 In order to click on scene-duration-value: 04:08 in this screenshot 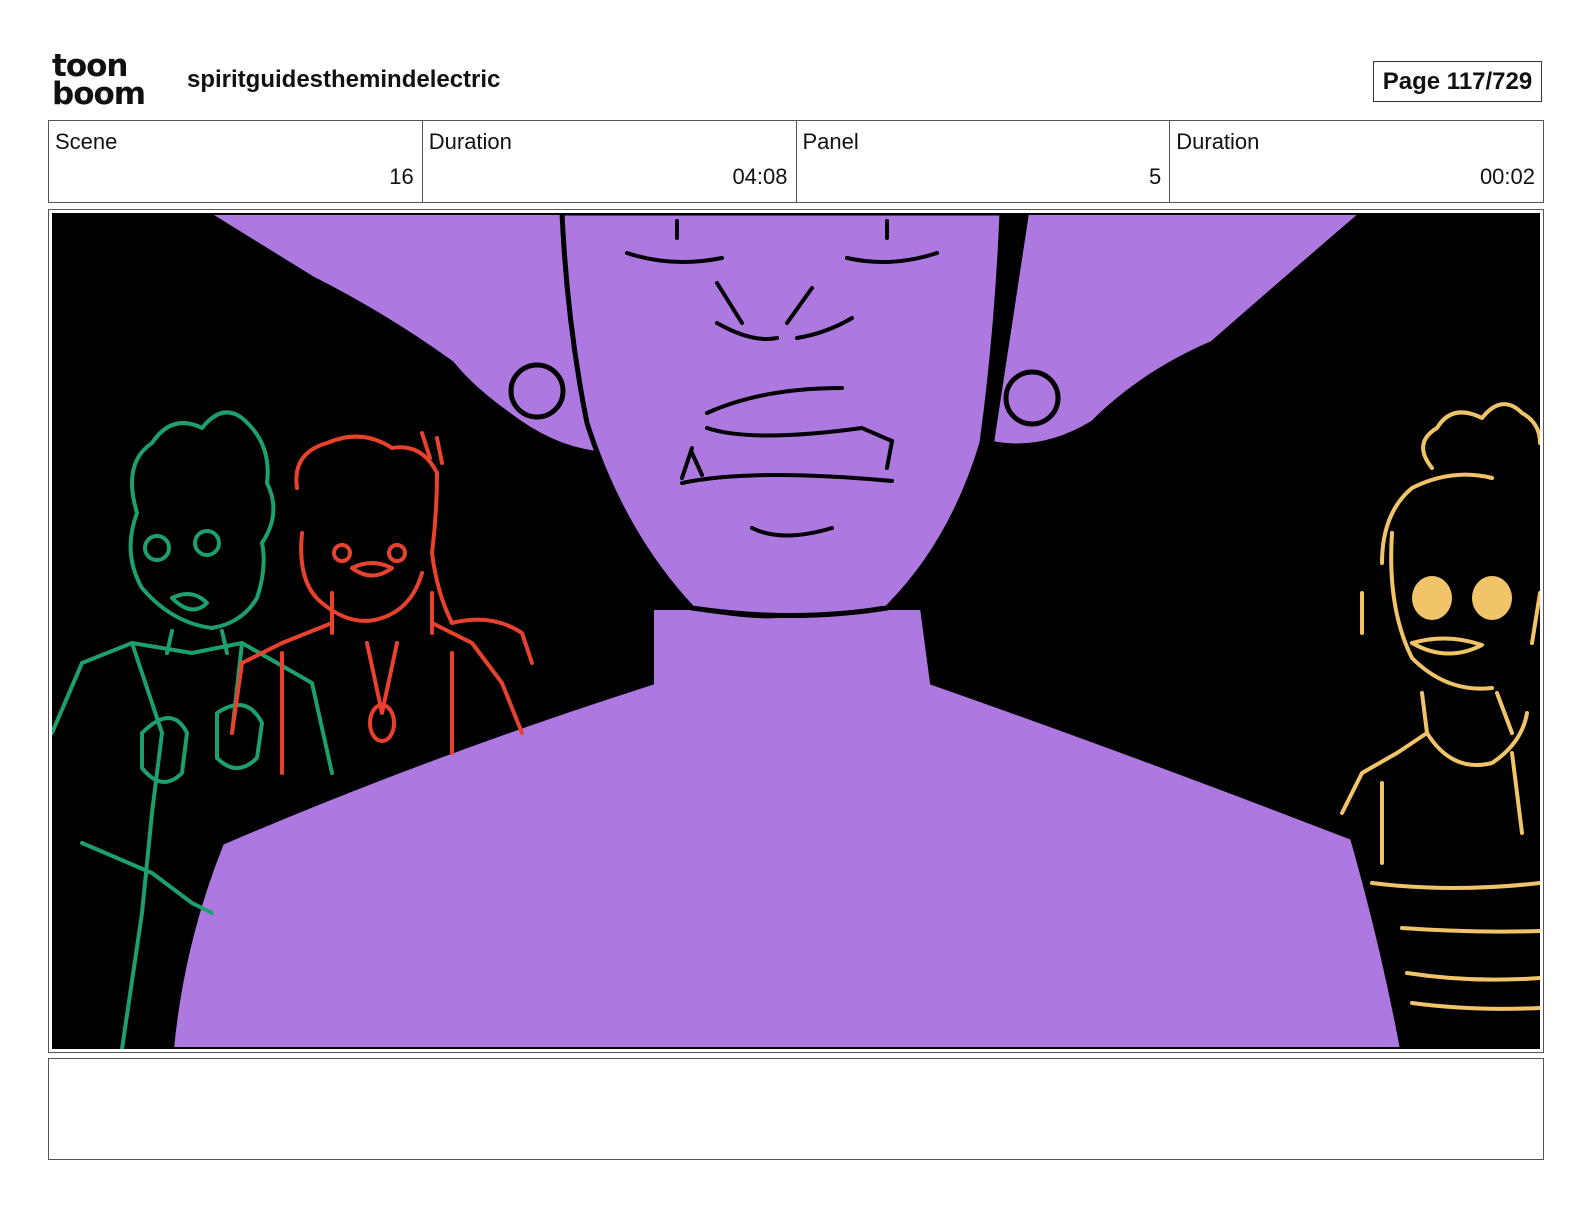, I will do `click(760, 176)`.